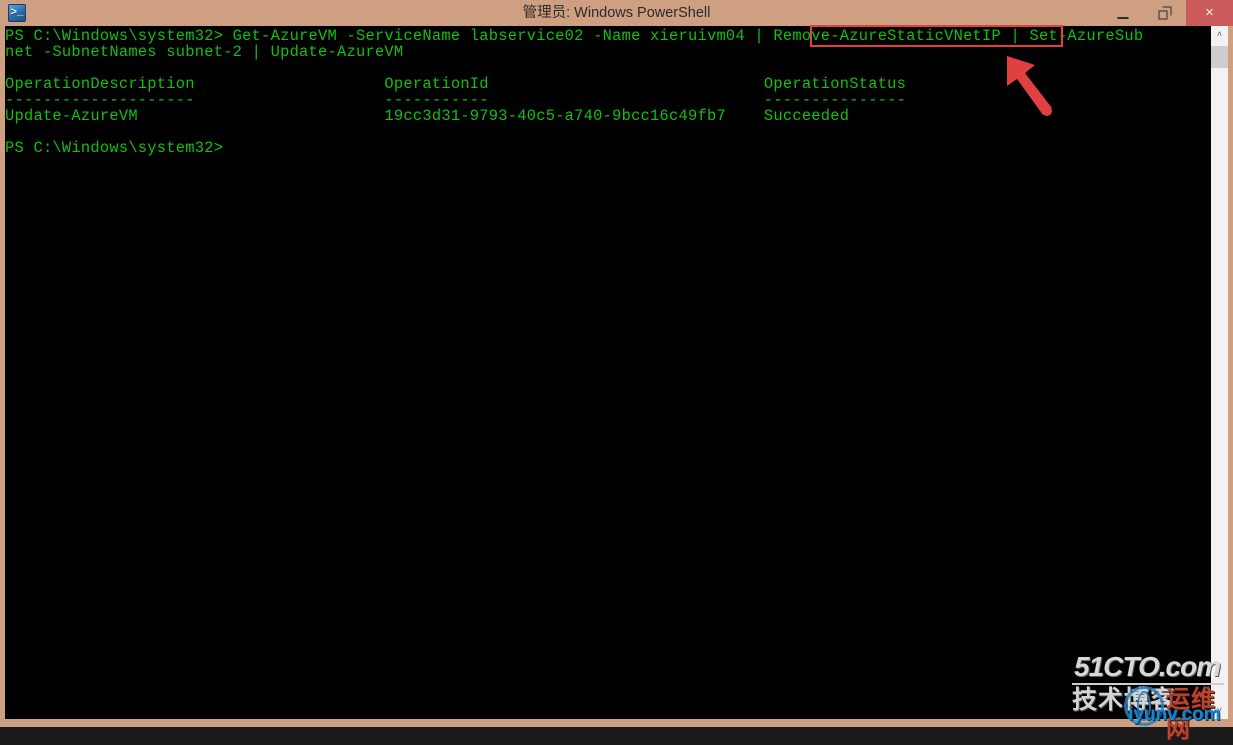 Image resolution: width=1233 pixels, height=745 pixels. I want to click on minimize-icon, so click(1123, 18).